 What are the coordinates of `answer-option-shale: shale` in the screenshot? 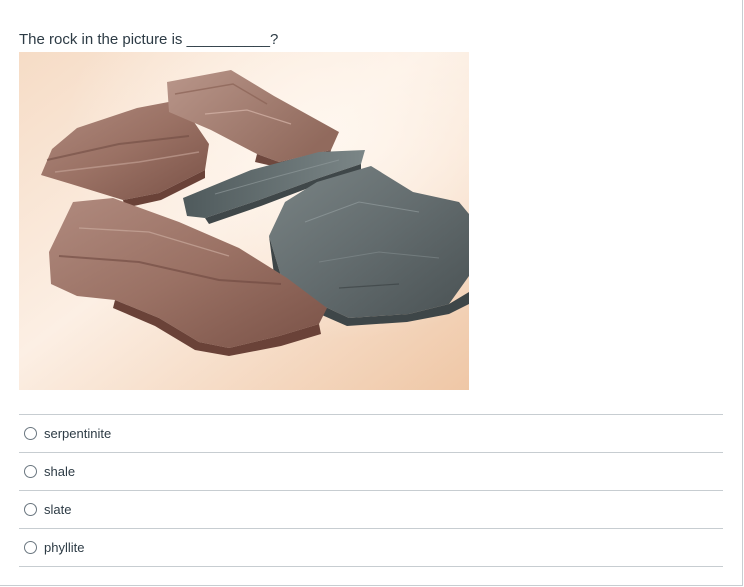 It's located at (371, 472).